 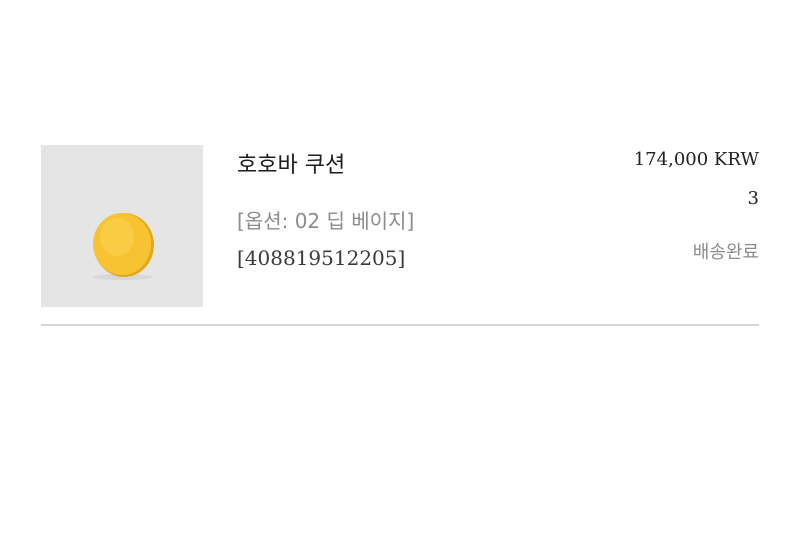 What do you see at coordinates (696, 159) in the screenshot?
I see `price: 174,000 KRW` at bounding box center [696, 159].